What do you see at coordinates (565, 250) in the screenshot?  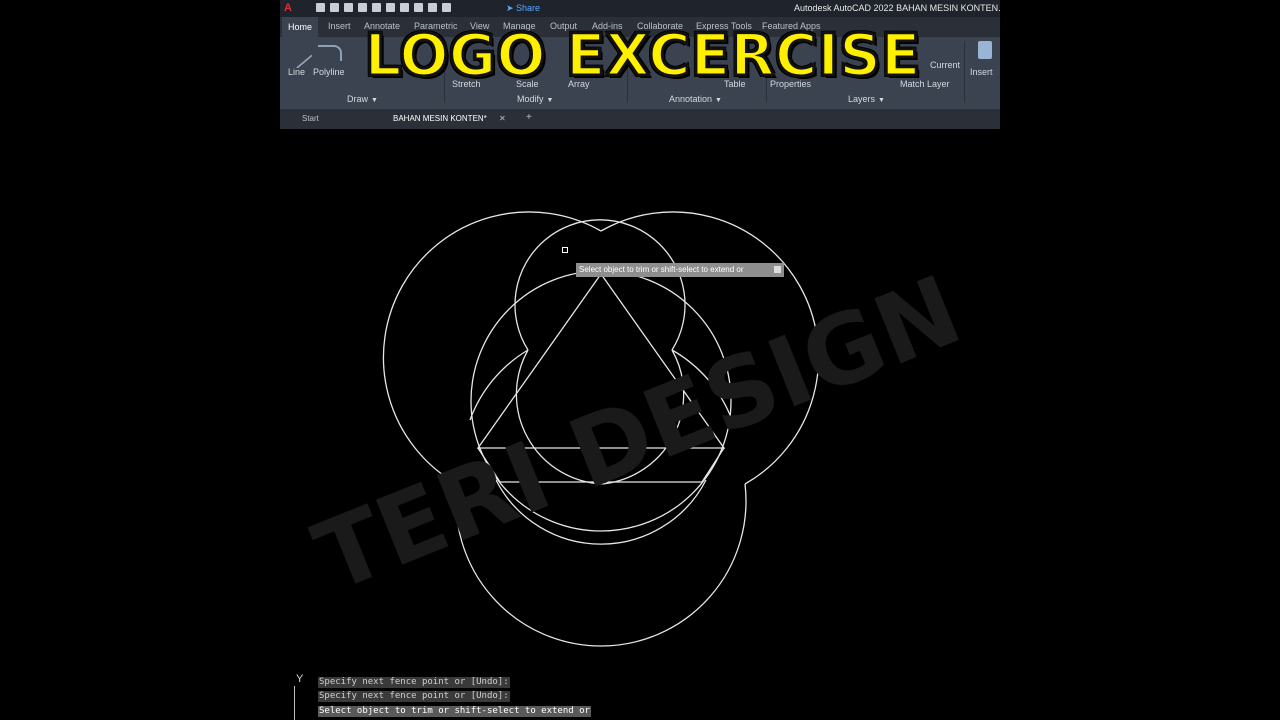 I see `pickbox-cursor` at bounding box center [565, 250].